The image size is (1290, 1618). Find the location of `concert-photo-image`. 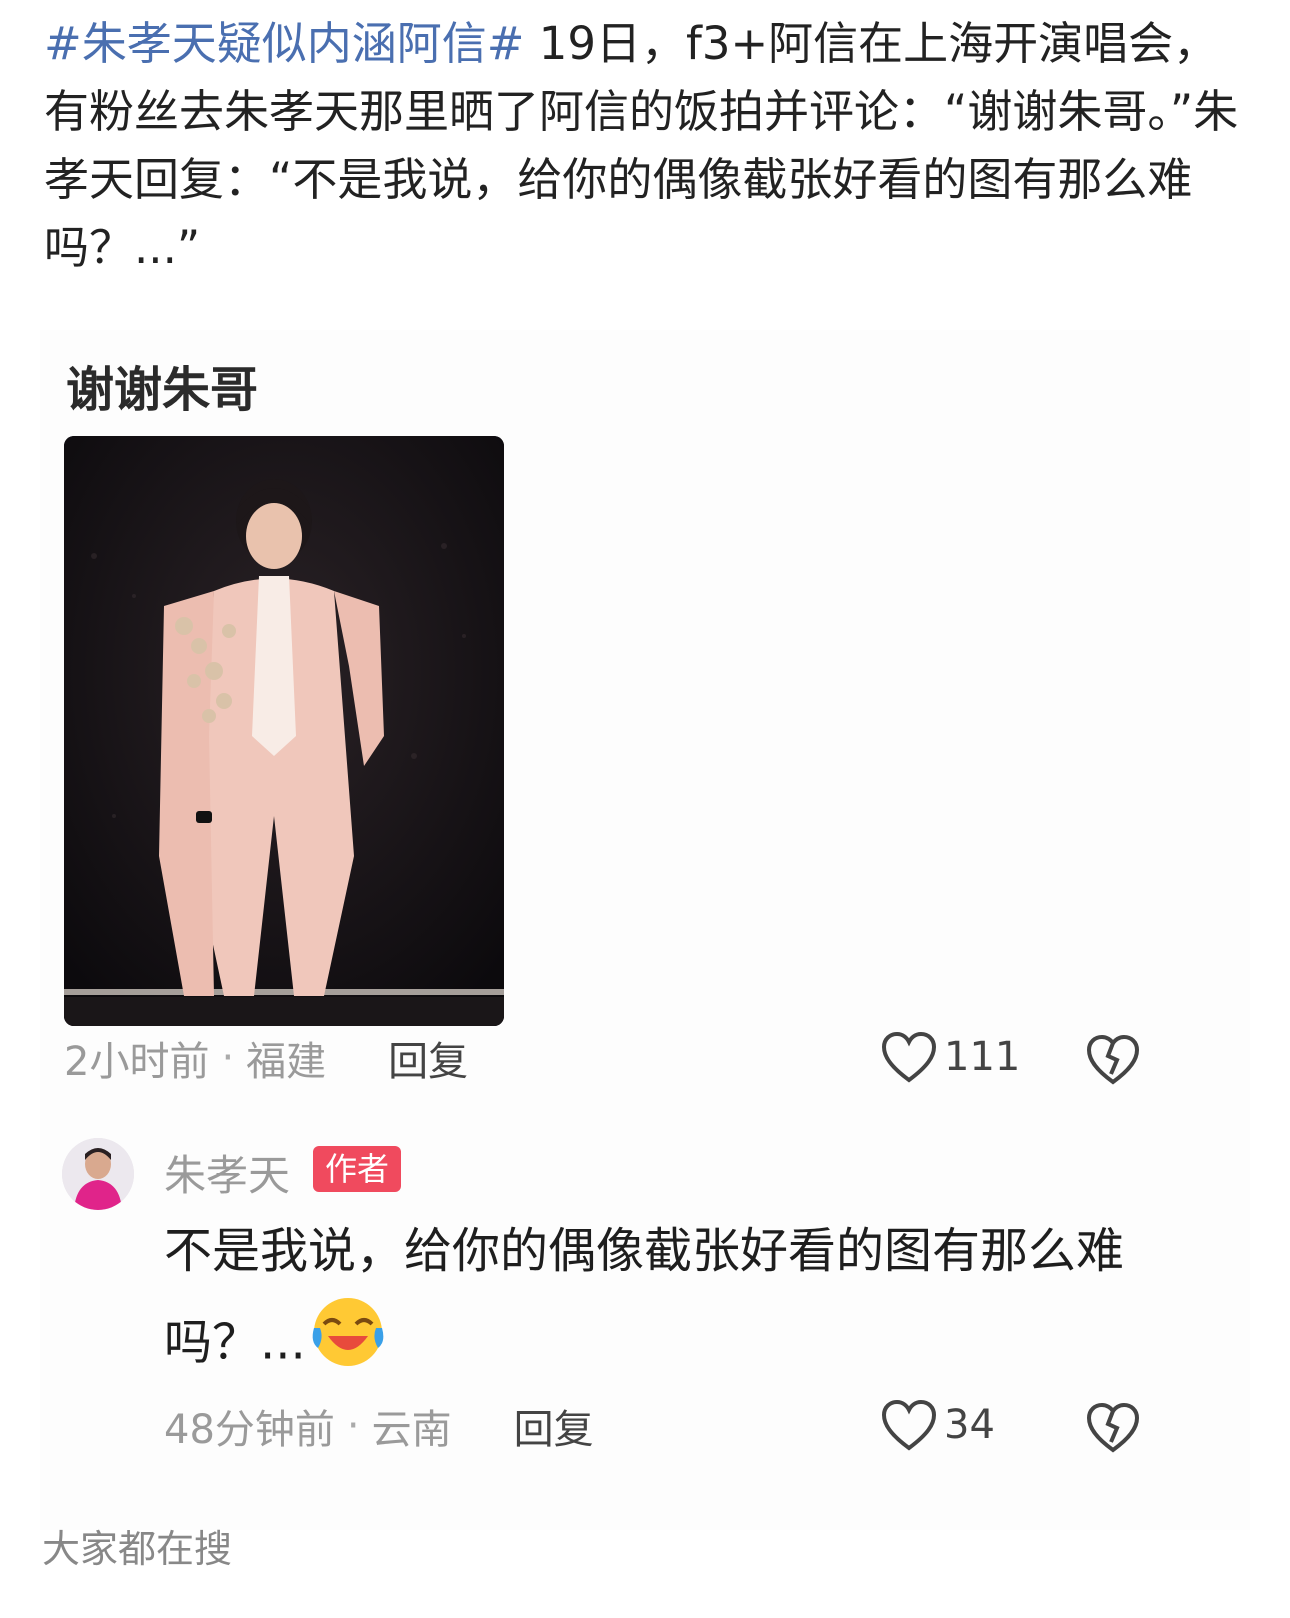

concert-photo-image is located at coordinates (284, 731).